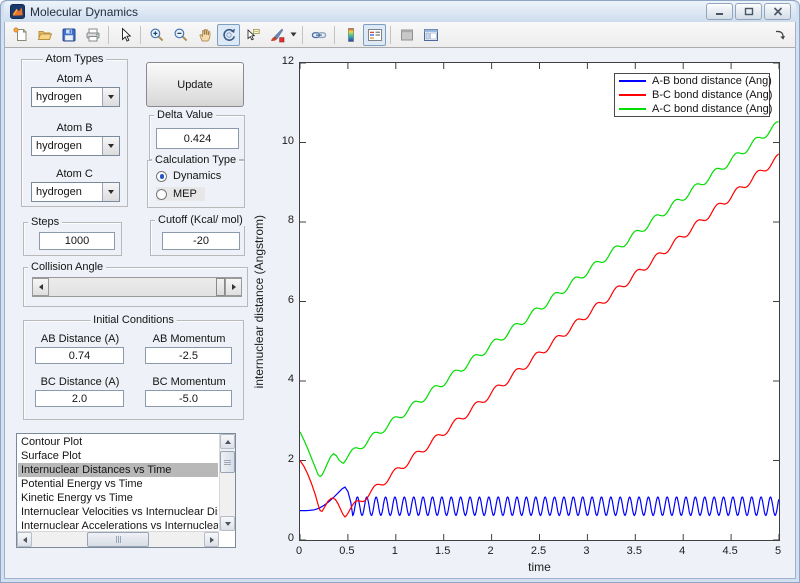 The height and width of the screenshot is (583, 800). I want to click on save-floppy-icon, so click(68, 34).